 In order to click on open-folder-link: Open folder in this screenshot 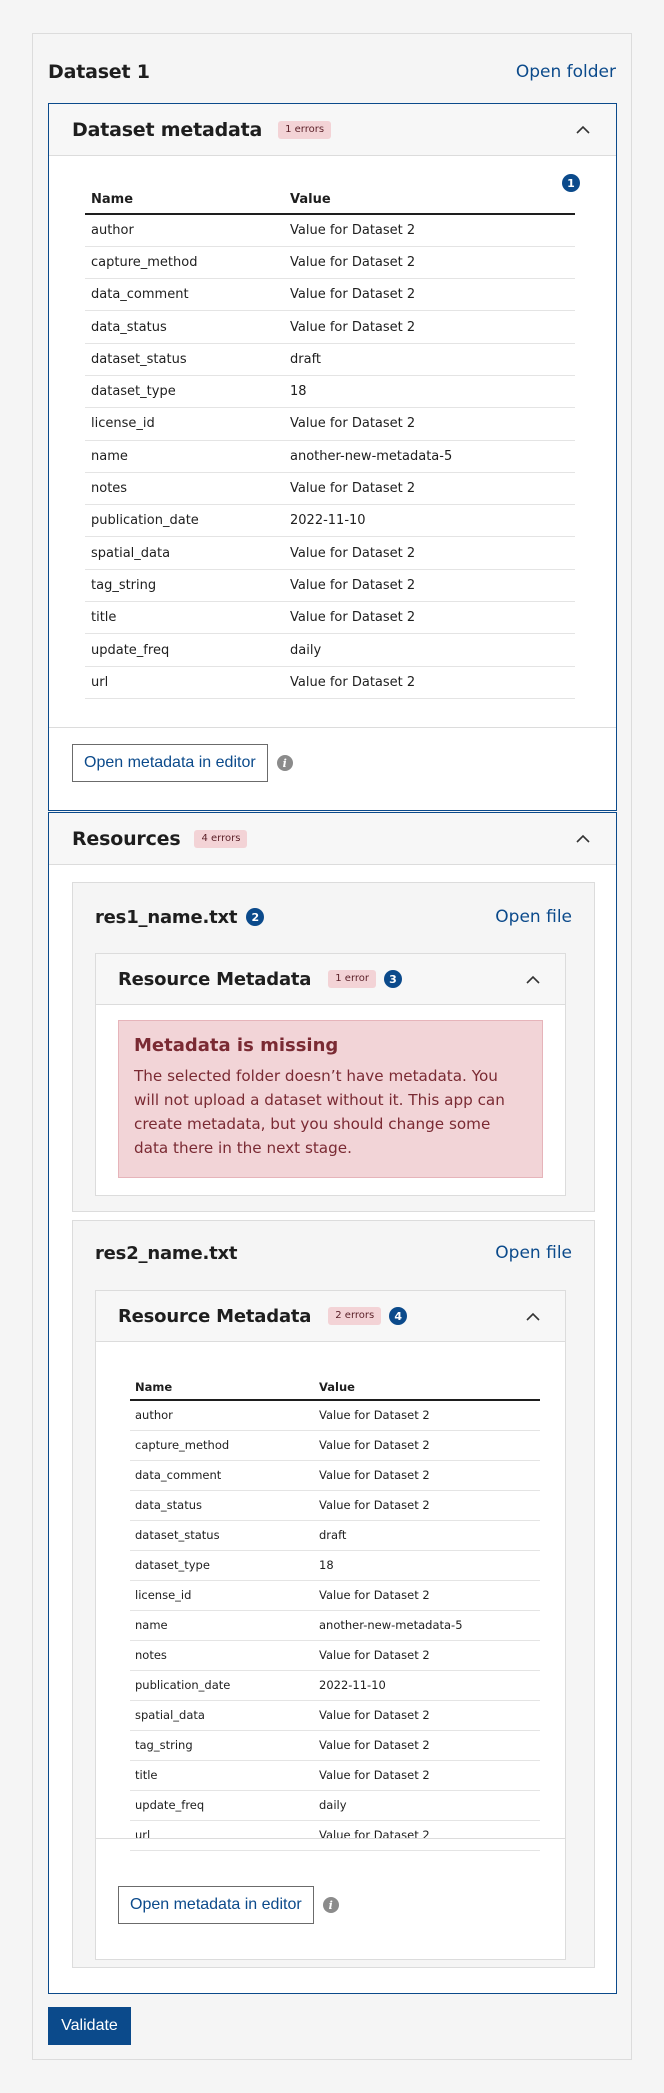, I will do `click(566, 72)`.